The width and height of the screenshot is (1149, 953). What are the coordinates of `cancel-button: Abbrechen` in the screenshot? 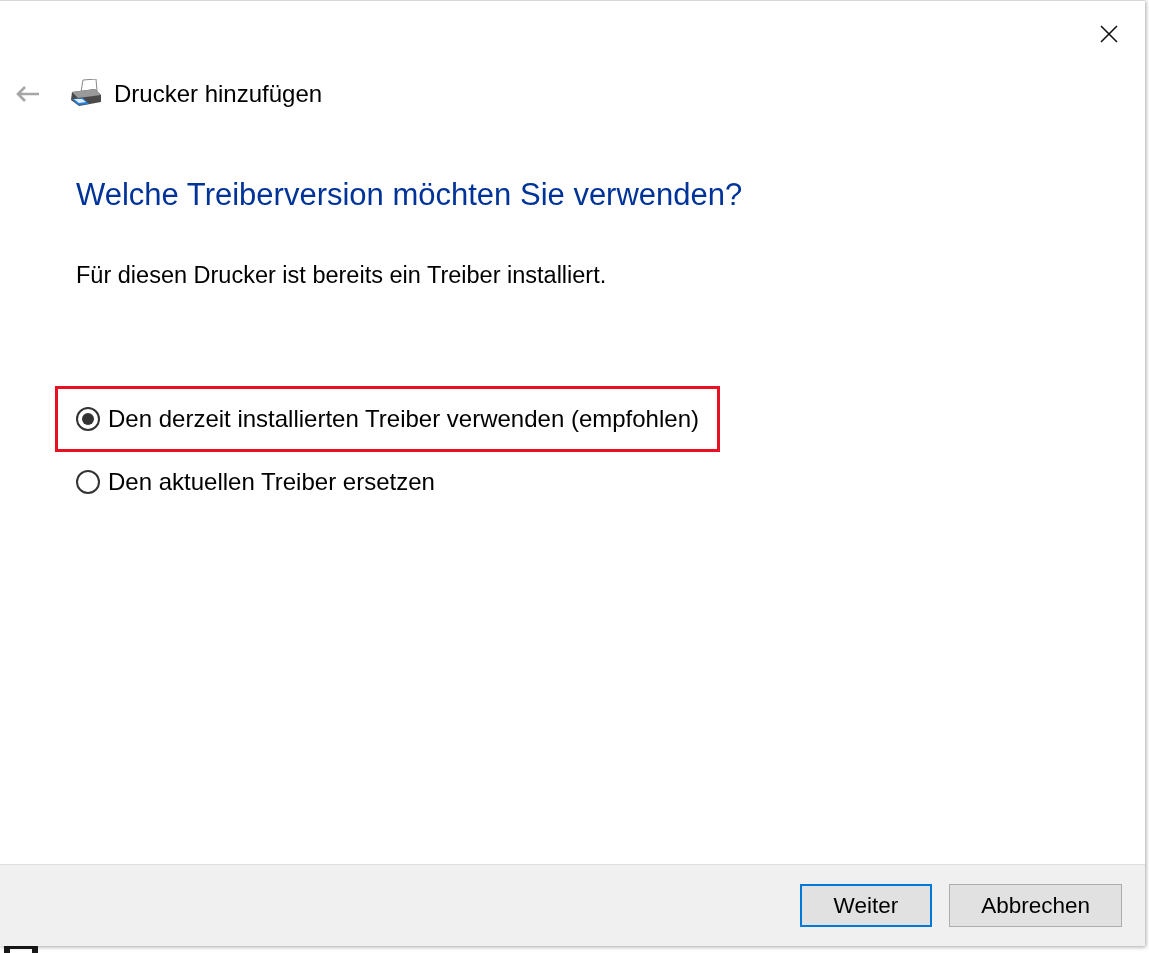 It's located at (1035, 905).